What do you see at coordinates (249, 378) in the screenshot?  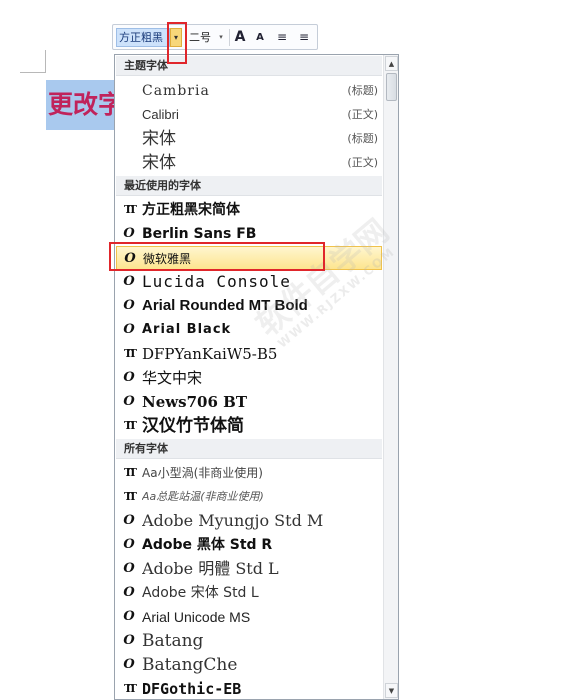 I see `font-list-item: O 华文中宋` at bounding box center [249, 378].